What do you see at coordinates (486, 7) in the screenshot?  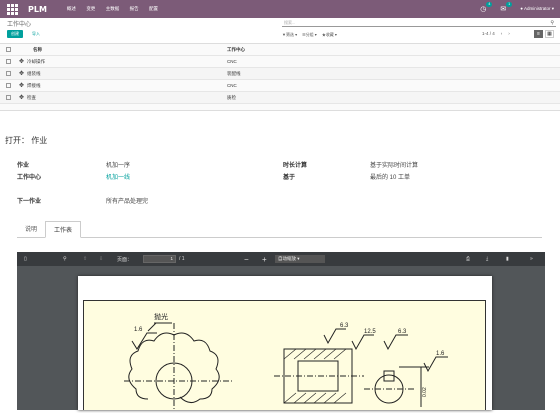 I see `activity-icon: ◷ 4` at bounding box center [486, 7].